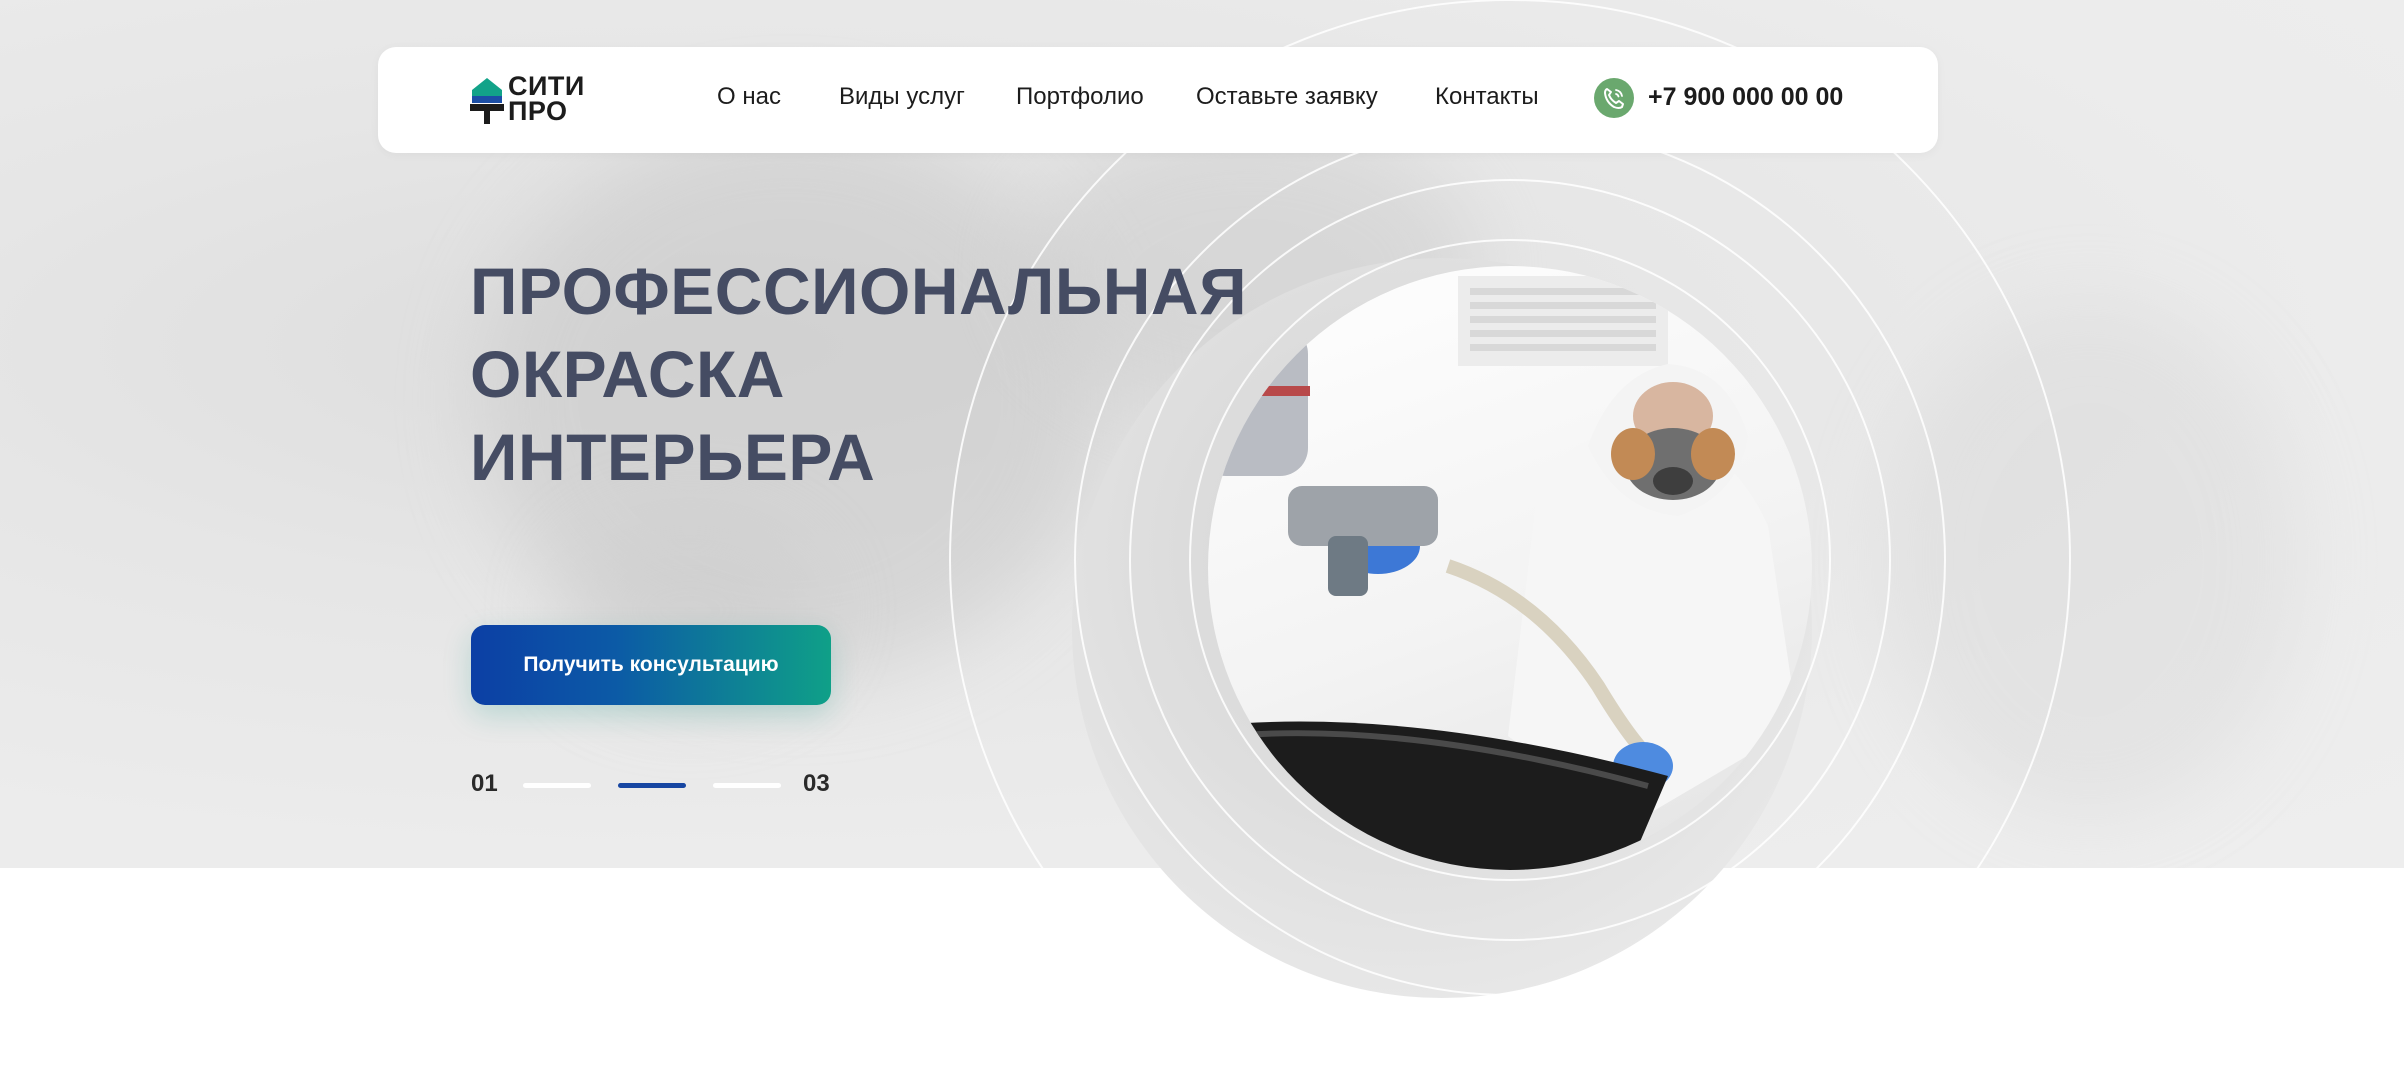  Describe the element at coordinates (816, 783) in the screenshot. I see `slider-end-number: 03` at that location.